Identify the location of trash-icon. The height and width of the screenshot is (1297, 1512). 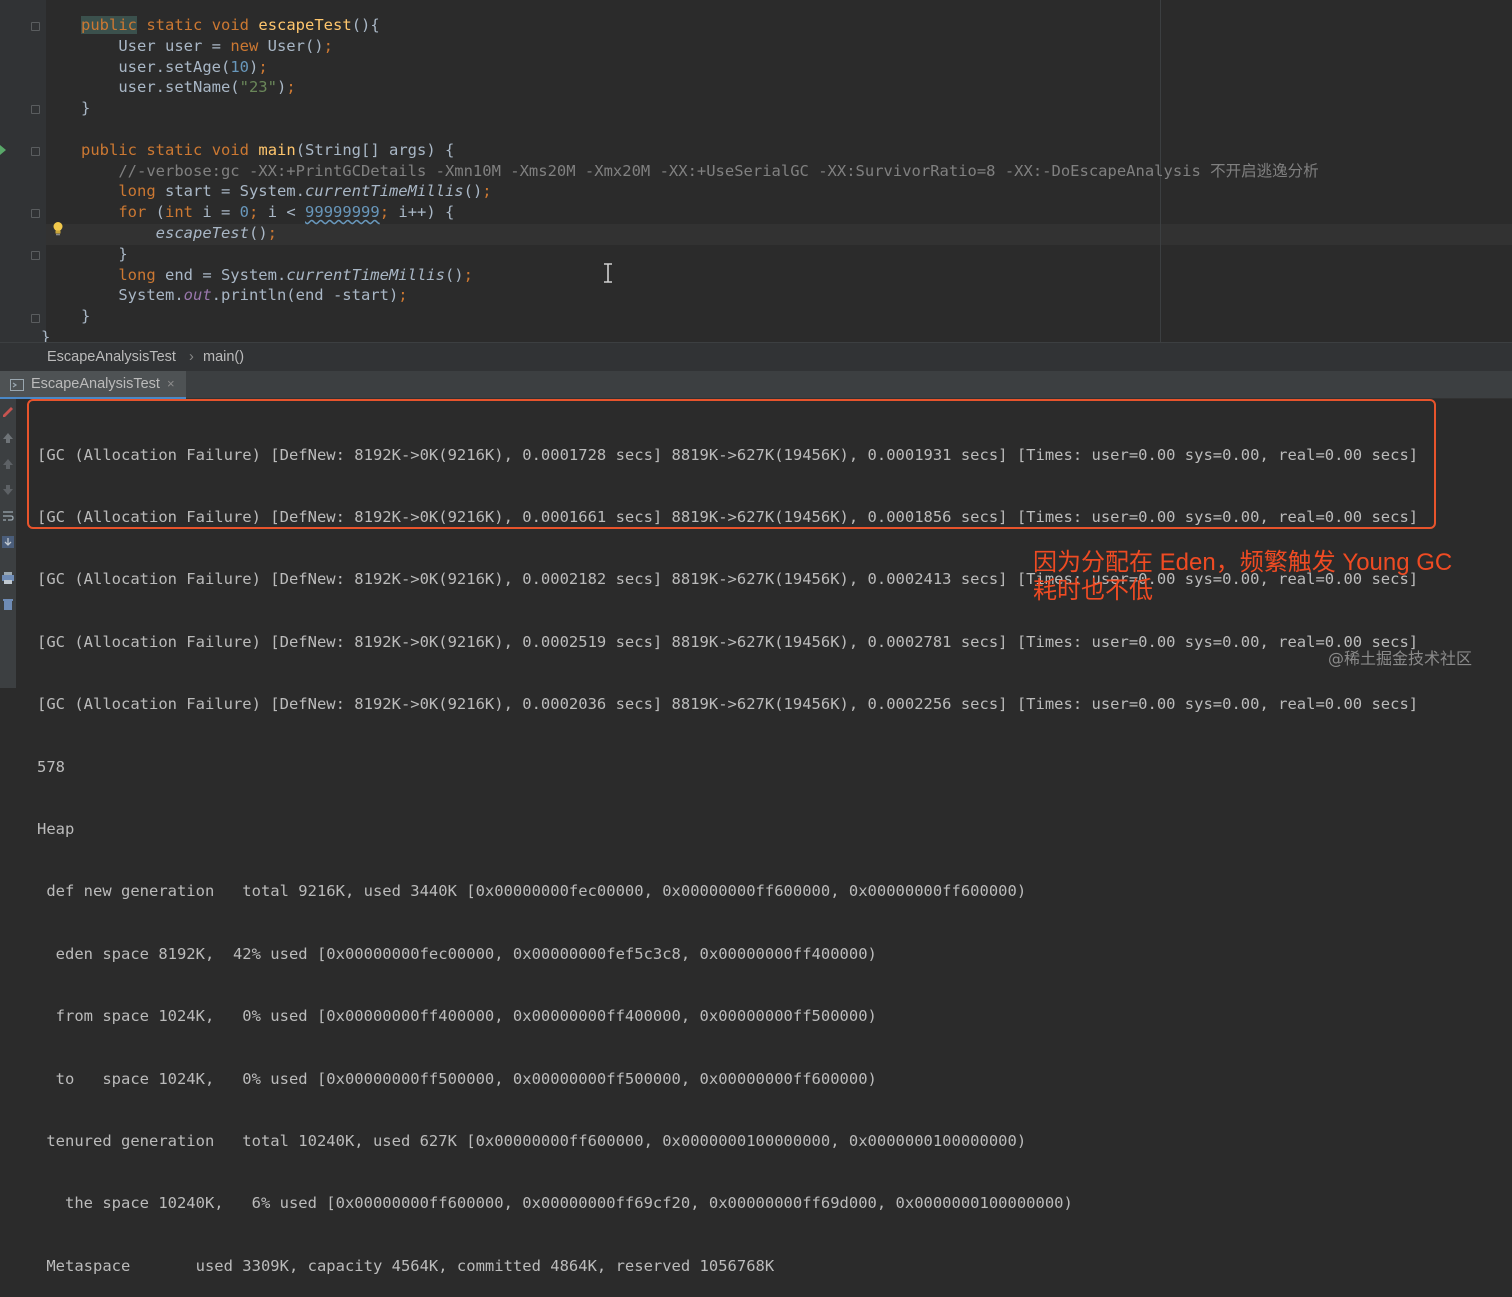
(8, 604).